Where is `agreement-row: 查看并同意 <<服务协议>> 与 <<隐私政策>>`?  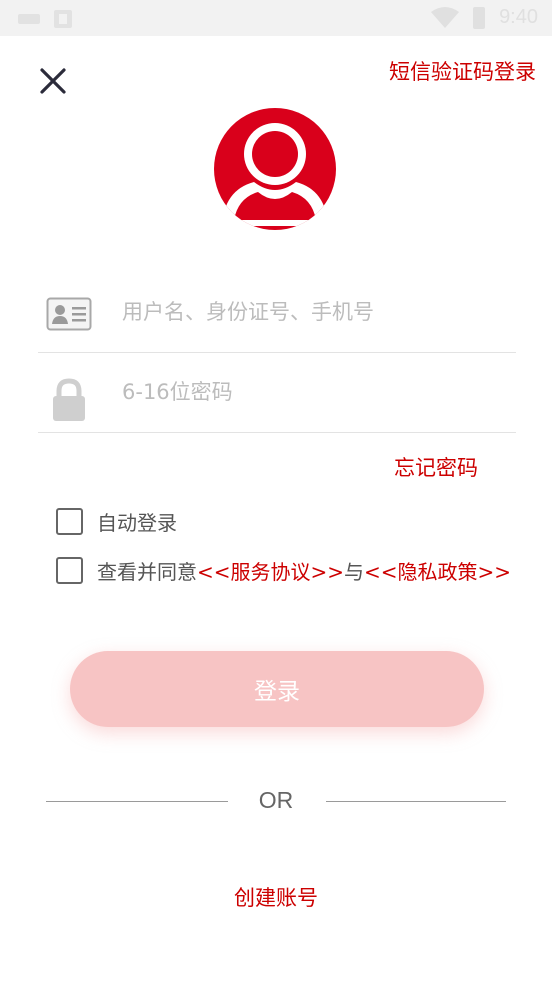 agreement-row: 查看并同意 <<服务协议>> 与 <<隐私政策>> is located at coordinates (283, 570).